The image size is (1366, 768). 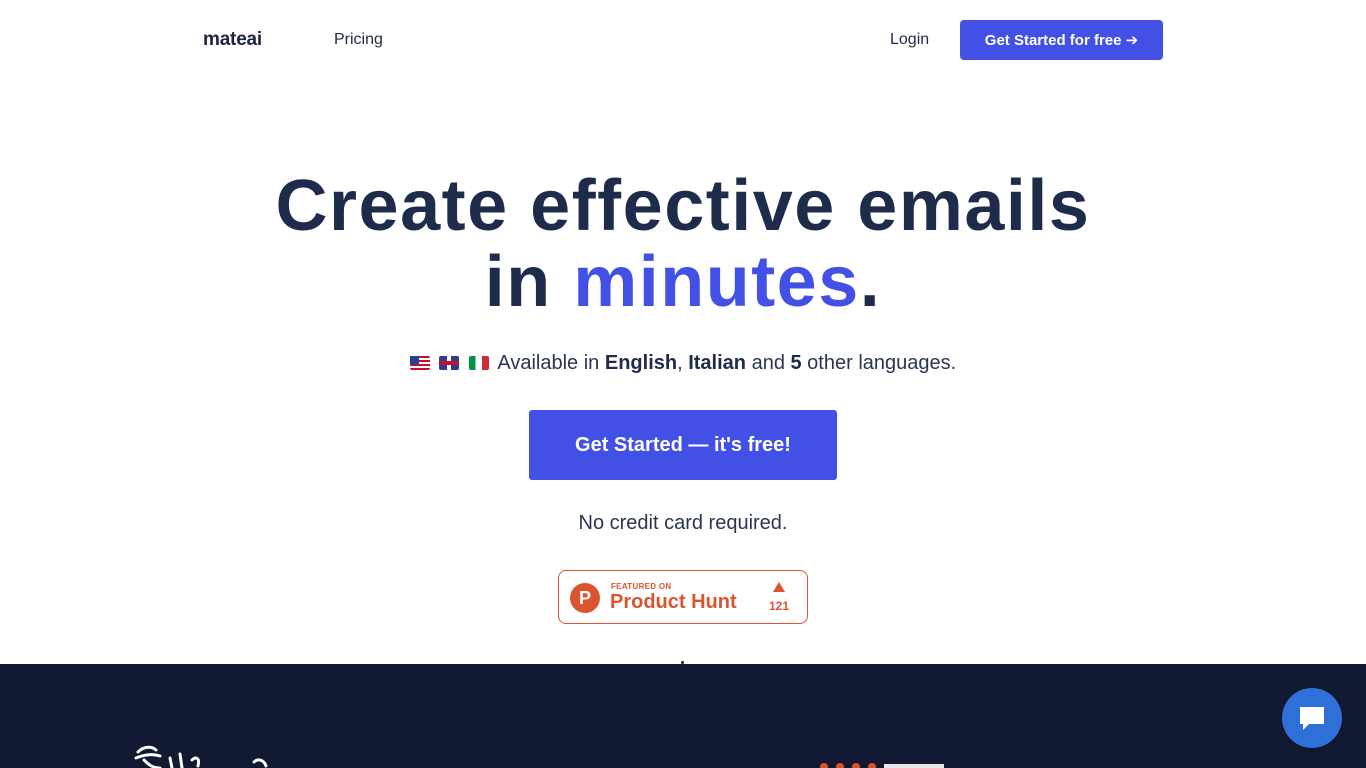 What do you see at coordinates (779, 587) in the screenshot?
I see `upvote-triangle-icon` at bounding box center [779, 587].